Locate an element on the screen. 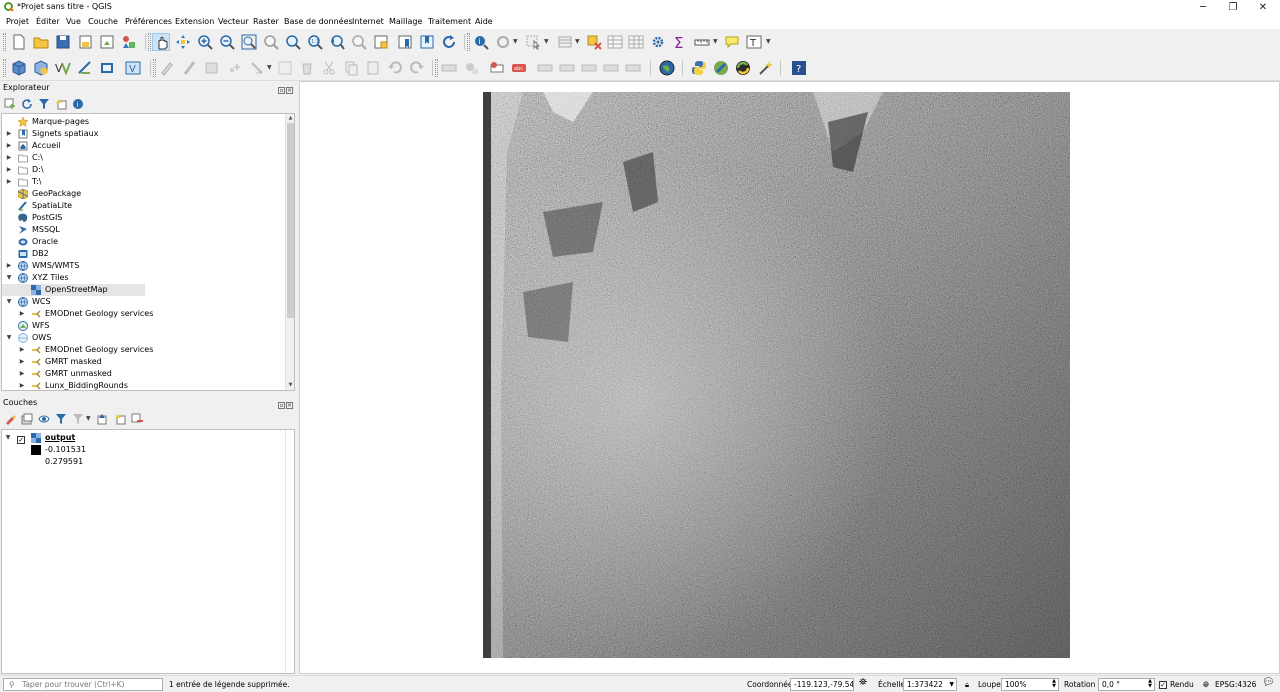  scroll-down-icon: ▼ is located at coordinates (290, 385).